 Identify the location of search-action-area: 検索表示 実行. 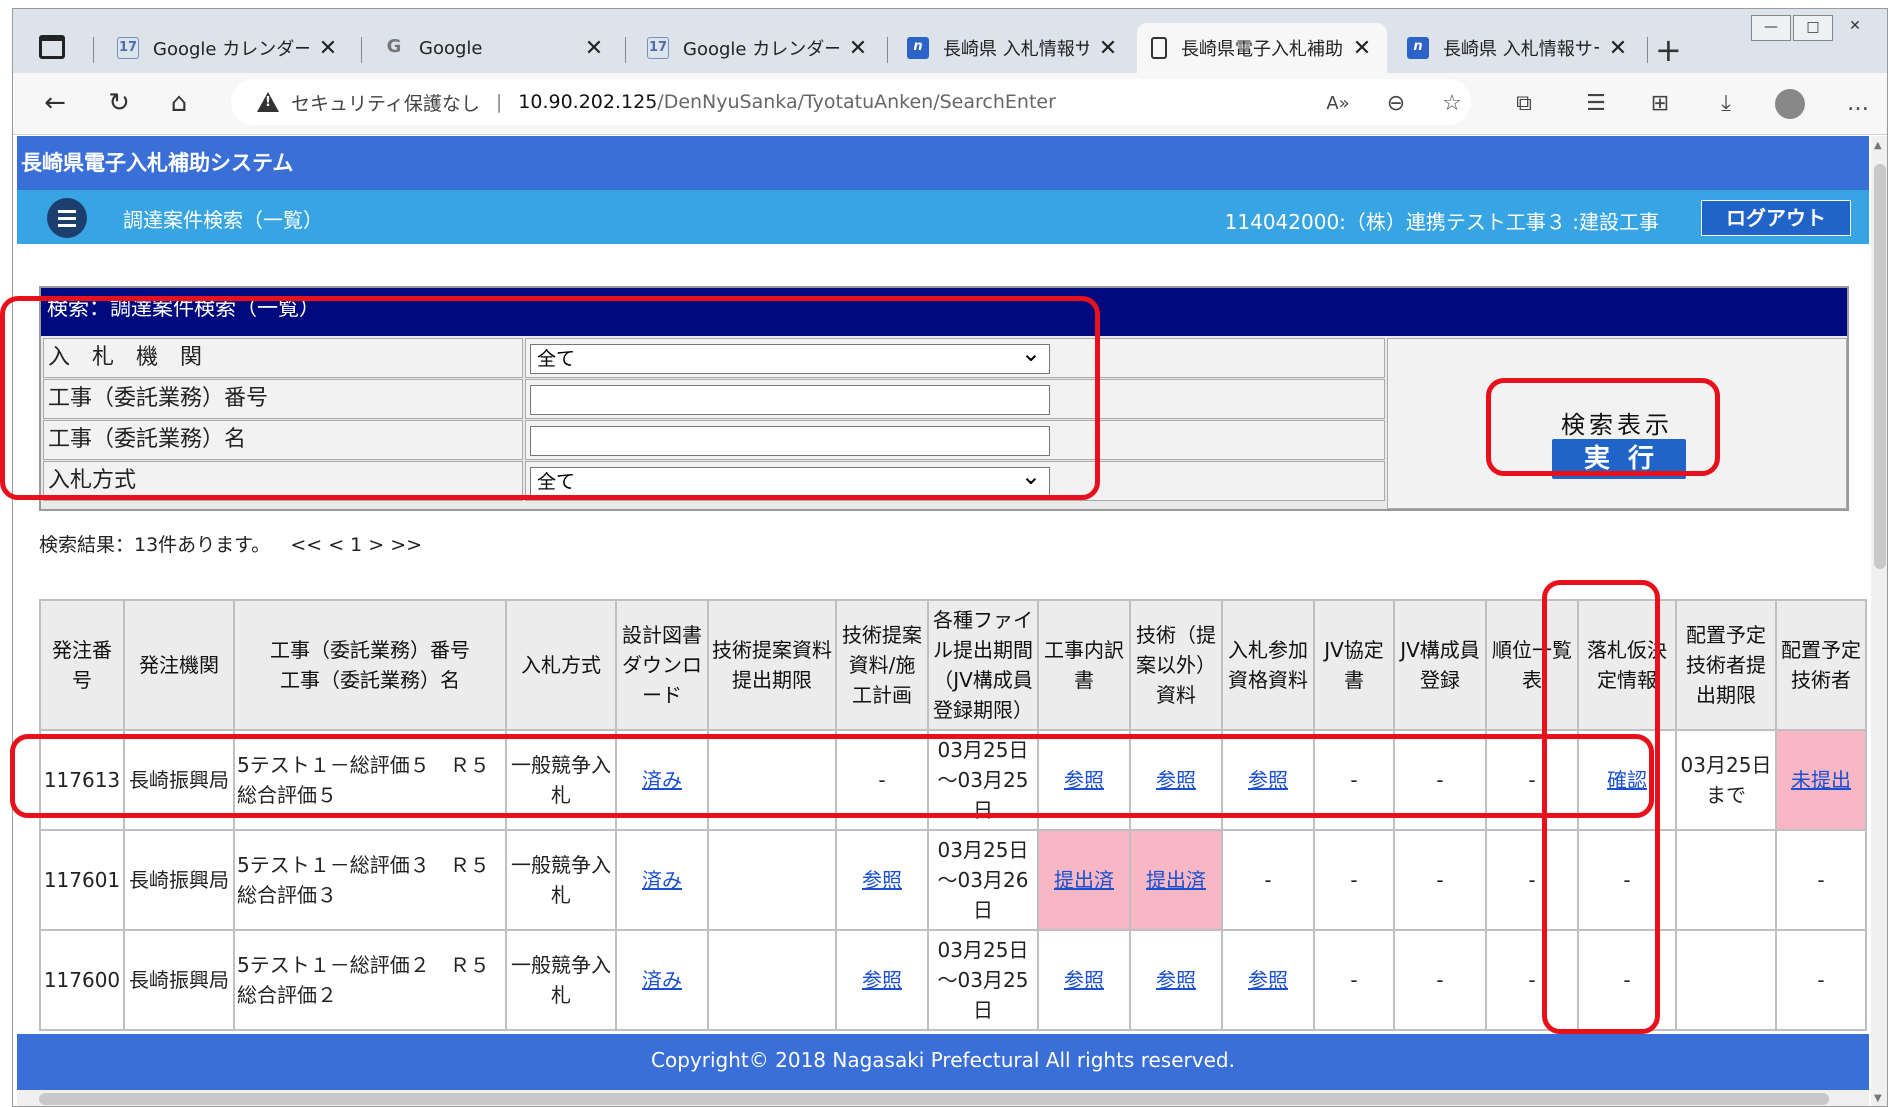
(1617, 423).